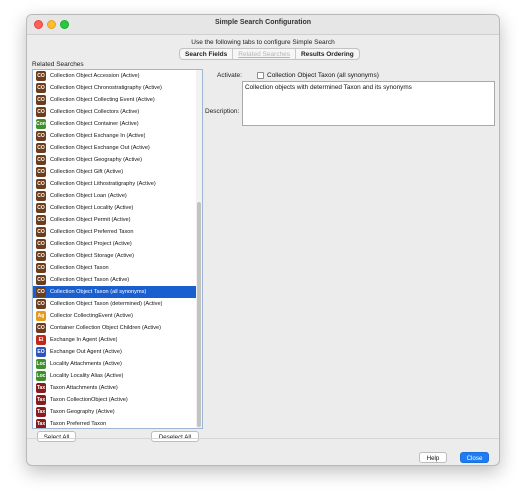 Image resolution: width=526 pixels, height=500 pixels. I want to click on title-bar: Simple Search Configuration, so click(263, 25).